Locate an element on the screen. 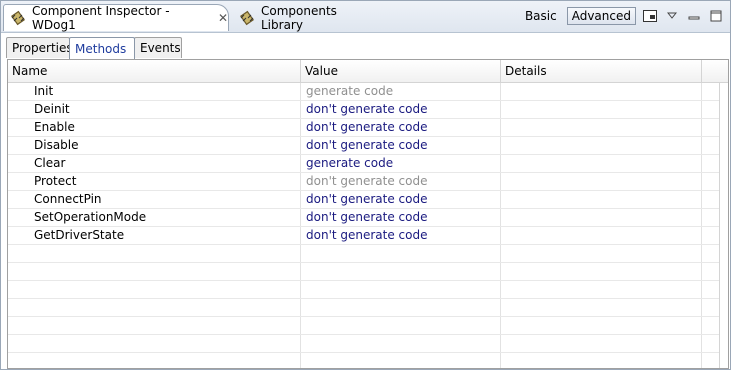 The width and height of the screenshot is (731, 370). method-name-cell: Enable is located at coordinates (154, 127).